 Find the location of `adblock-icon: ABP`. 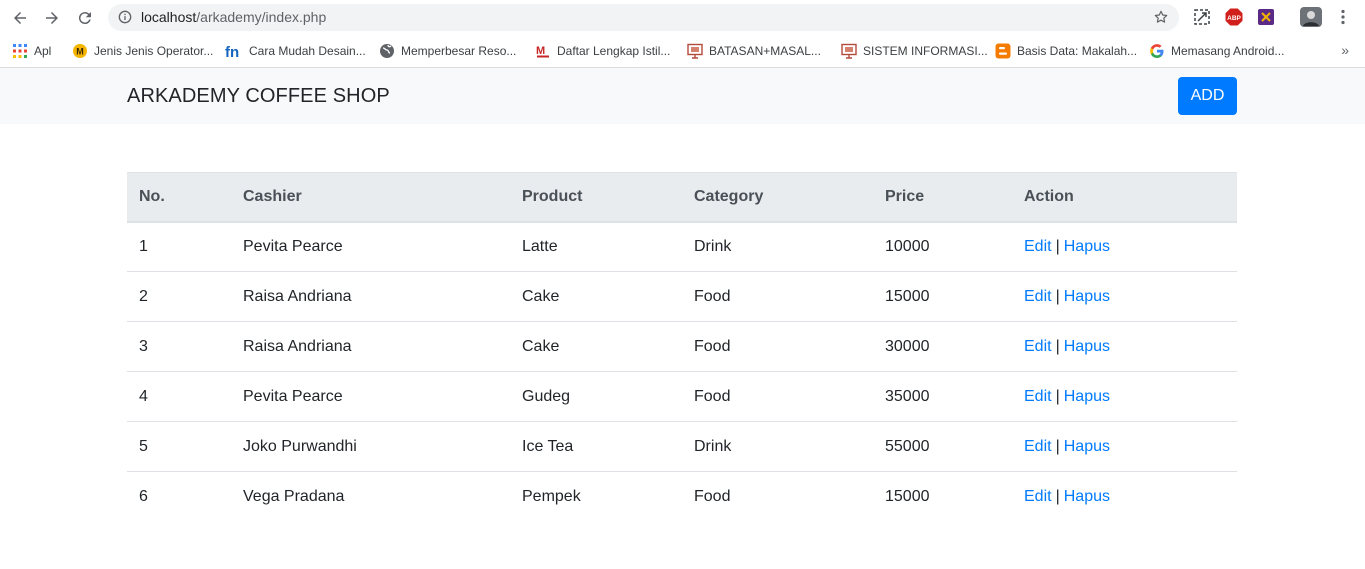

adblock-icon: ABP is located at coordinates (1234, 17).